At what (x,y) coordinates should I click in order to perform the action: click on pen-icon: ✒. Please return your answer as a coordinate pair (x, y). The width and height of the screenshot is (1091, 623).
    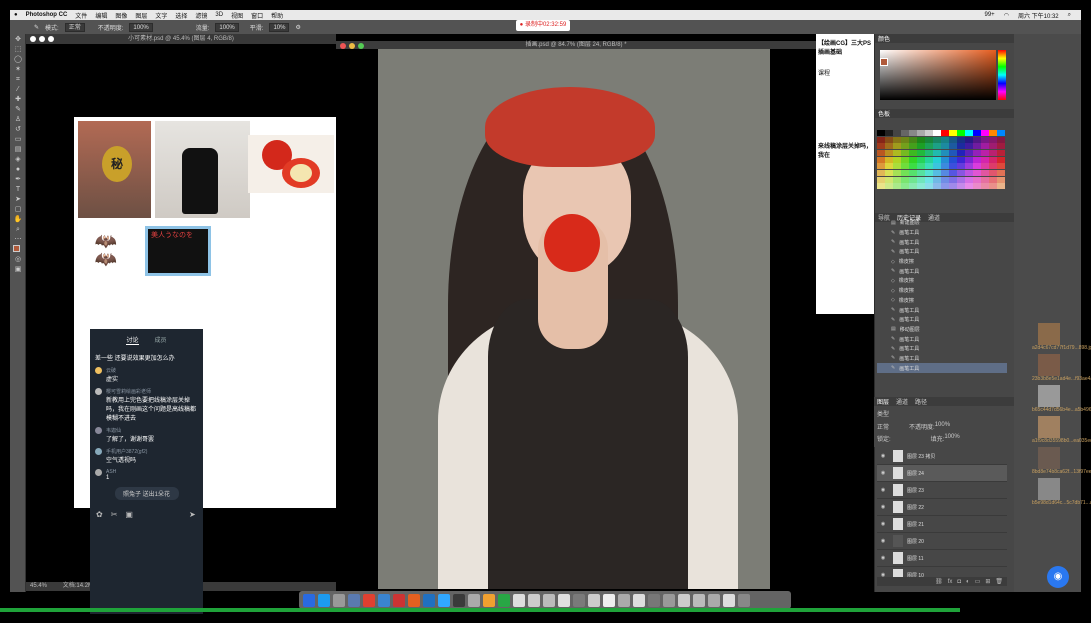
    Looking at the image, I should click on (18, 179).